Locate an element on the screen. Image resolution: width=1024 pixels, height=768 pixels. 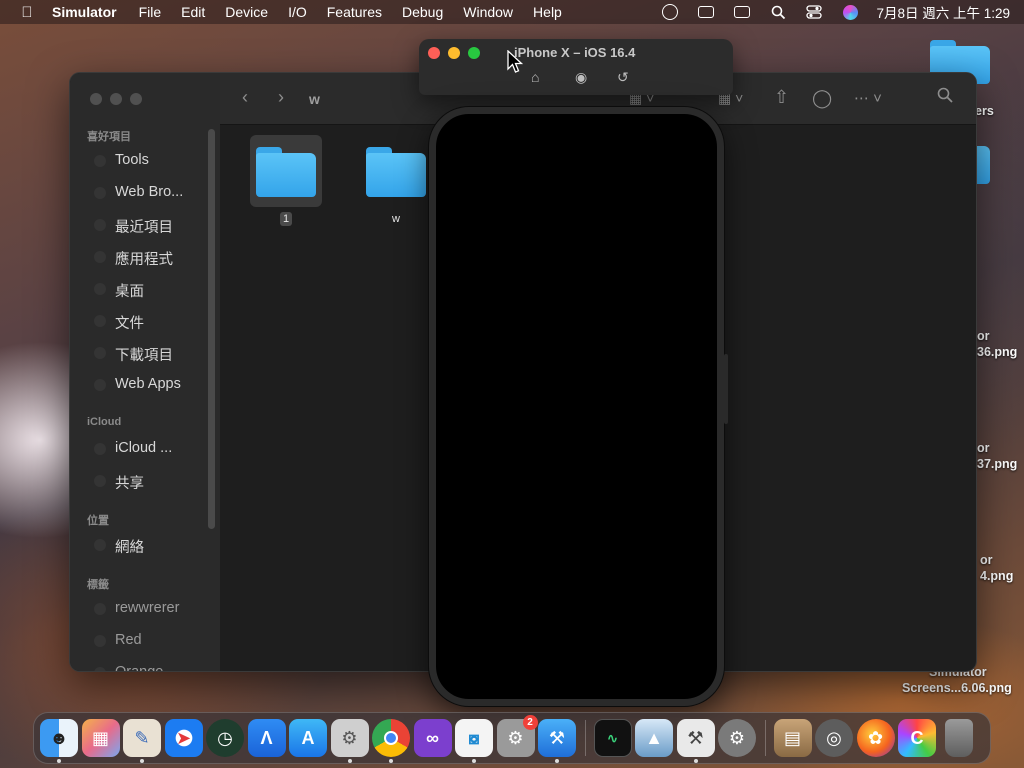
visual-studio-icon: ∞ is located at coordinates (432, 738).